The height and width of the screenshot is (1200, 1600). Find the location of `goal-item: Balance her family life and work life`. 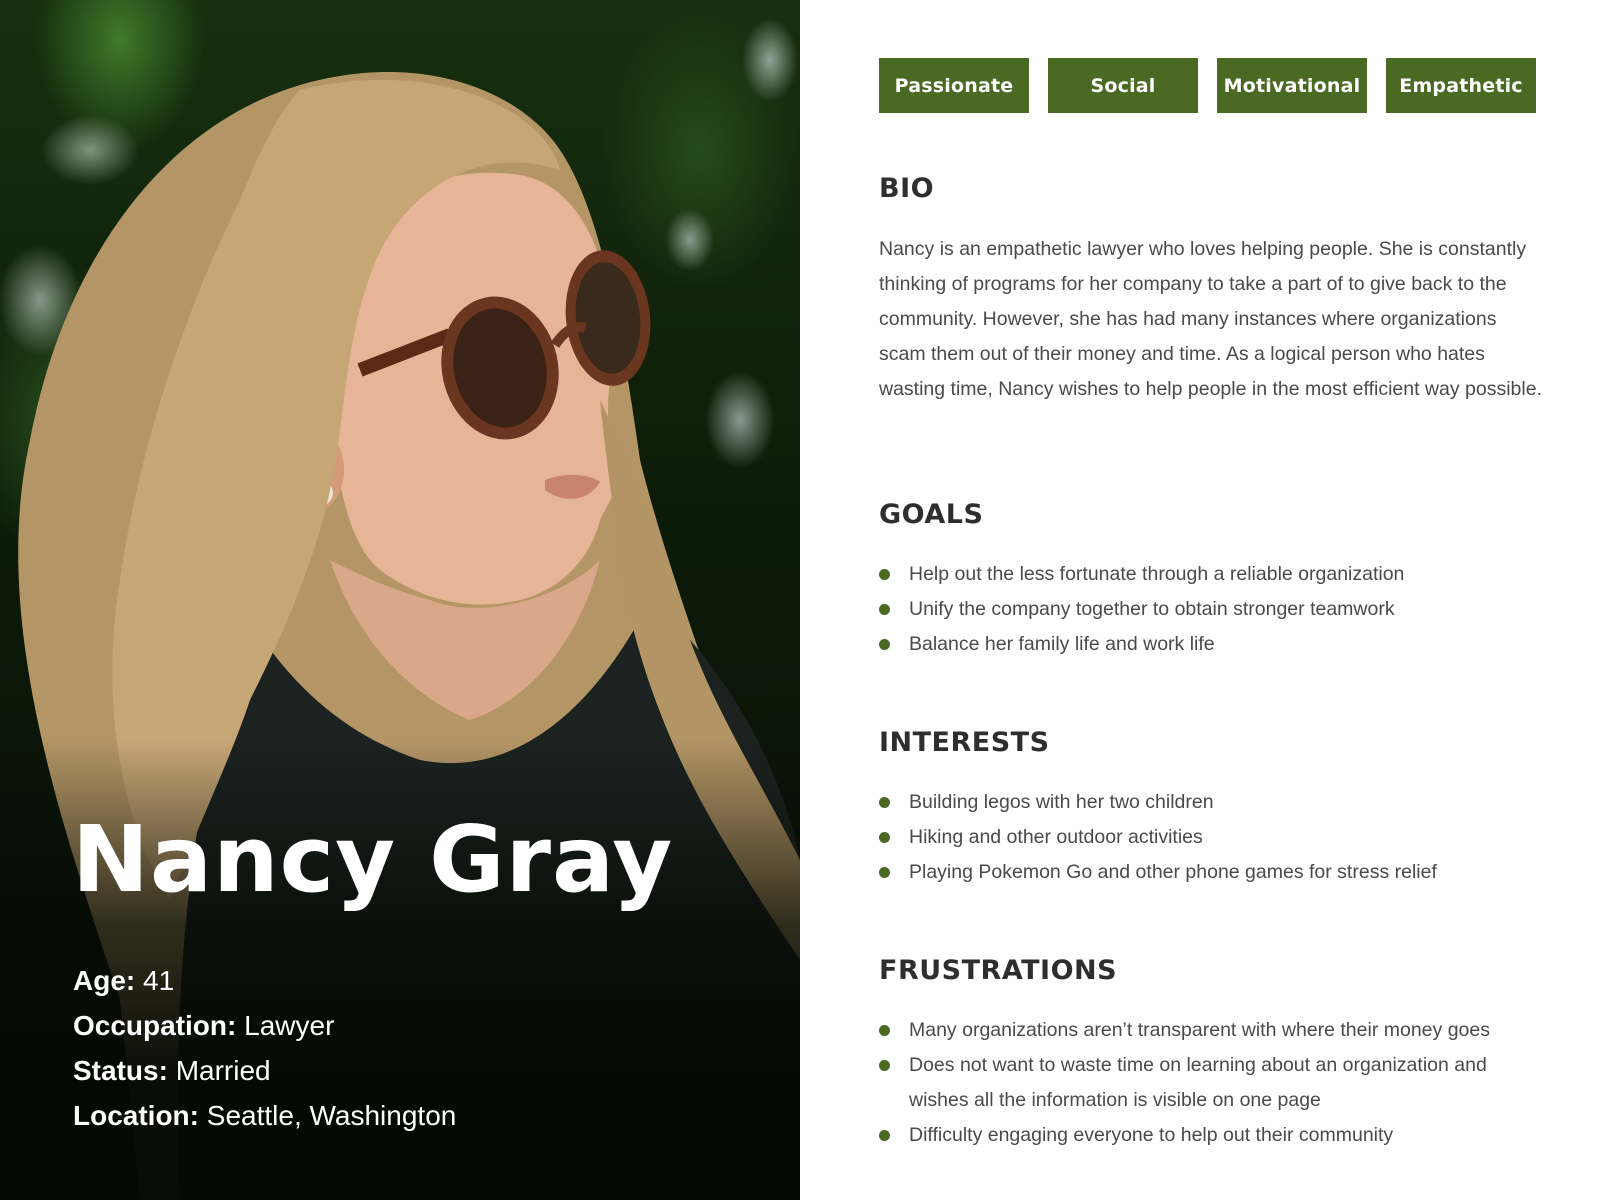

goal-item: Balance her family life and work life is located at coordinates (1211, 644).